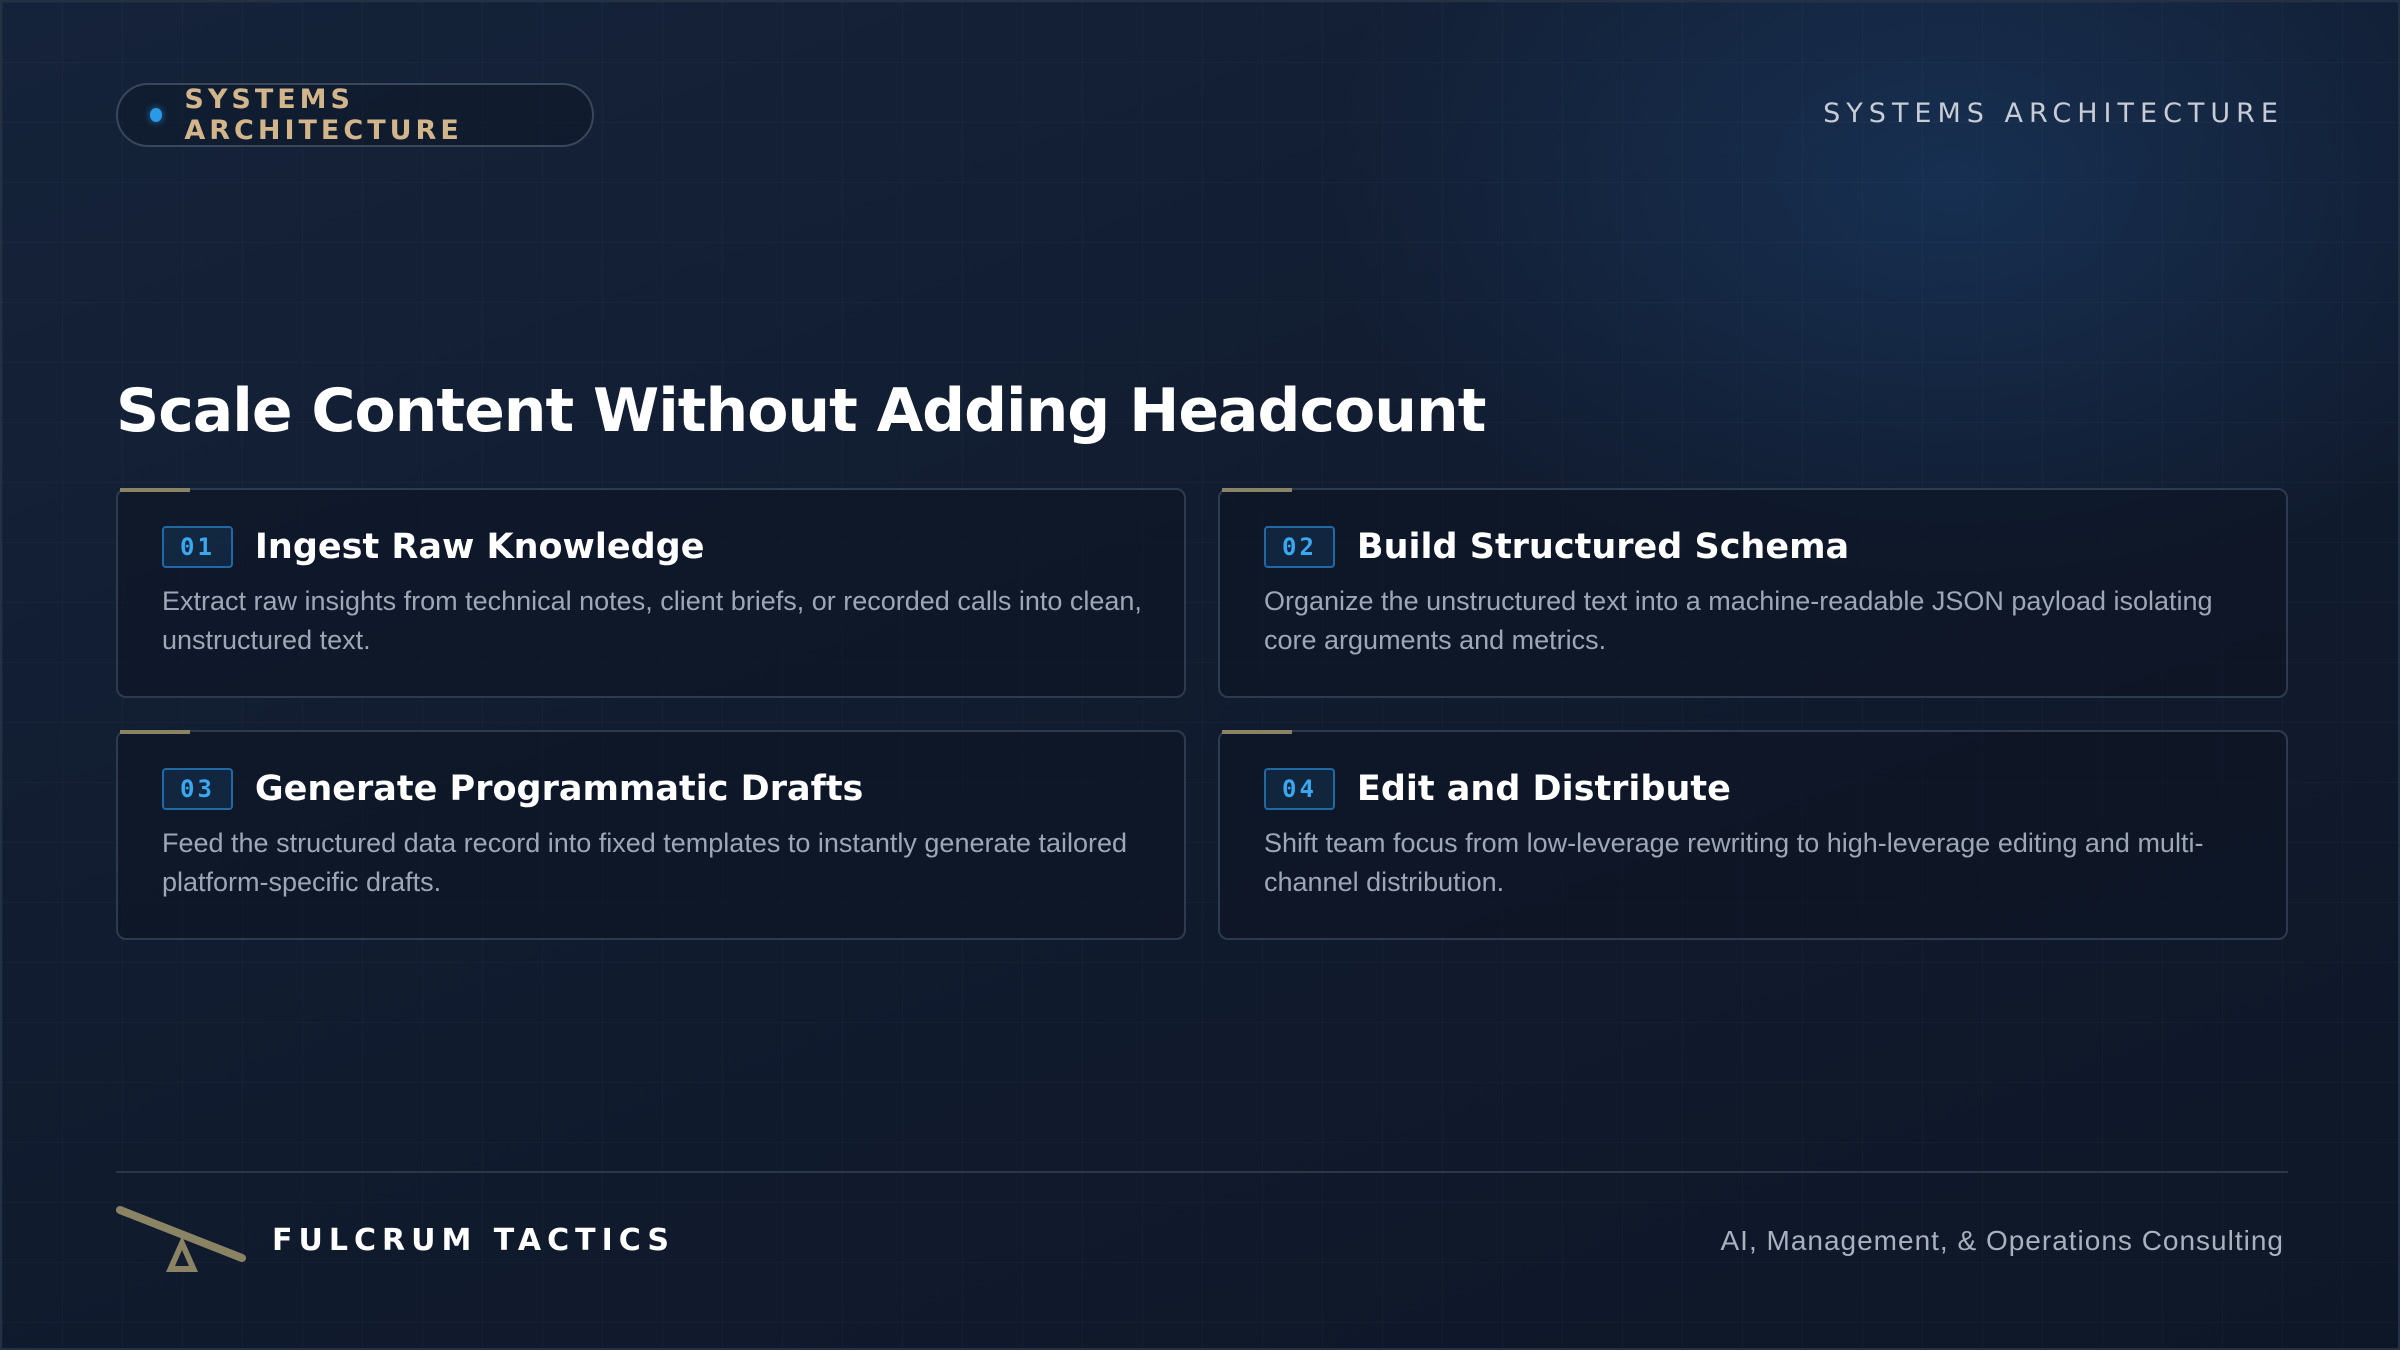 This screenshot has height=1350, width=2400. Describe the element at coordinates (801, 411) in the screenshot. I see `page-title: Scale Content Without Adding Headcount` at that location.